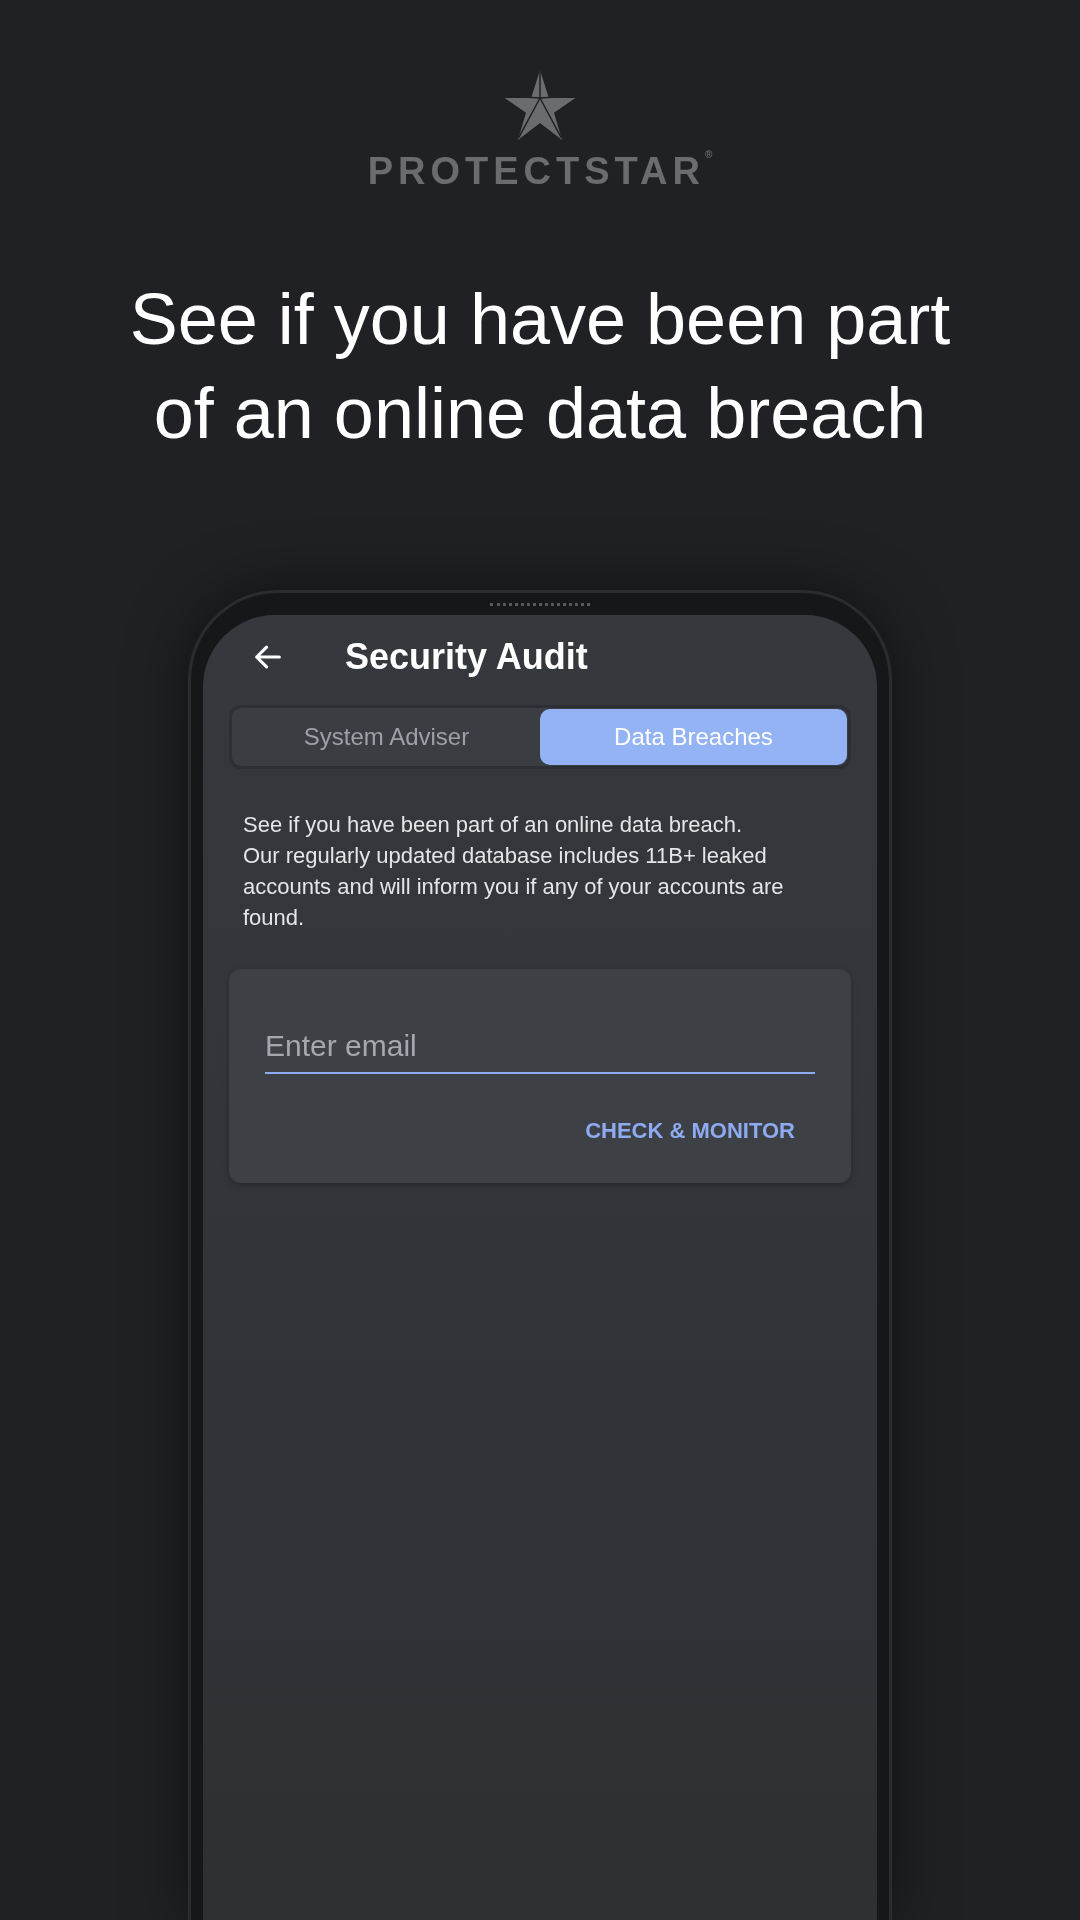 The width and height of the screenshot is (1080, 1920). Describe the element at coordinates (540, 366) in the screenshot. I see `headline: See if you have been part of an online data breach` at that location.